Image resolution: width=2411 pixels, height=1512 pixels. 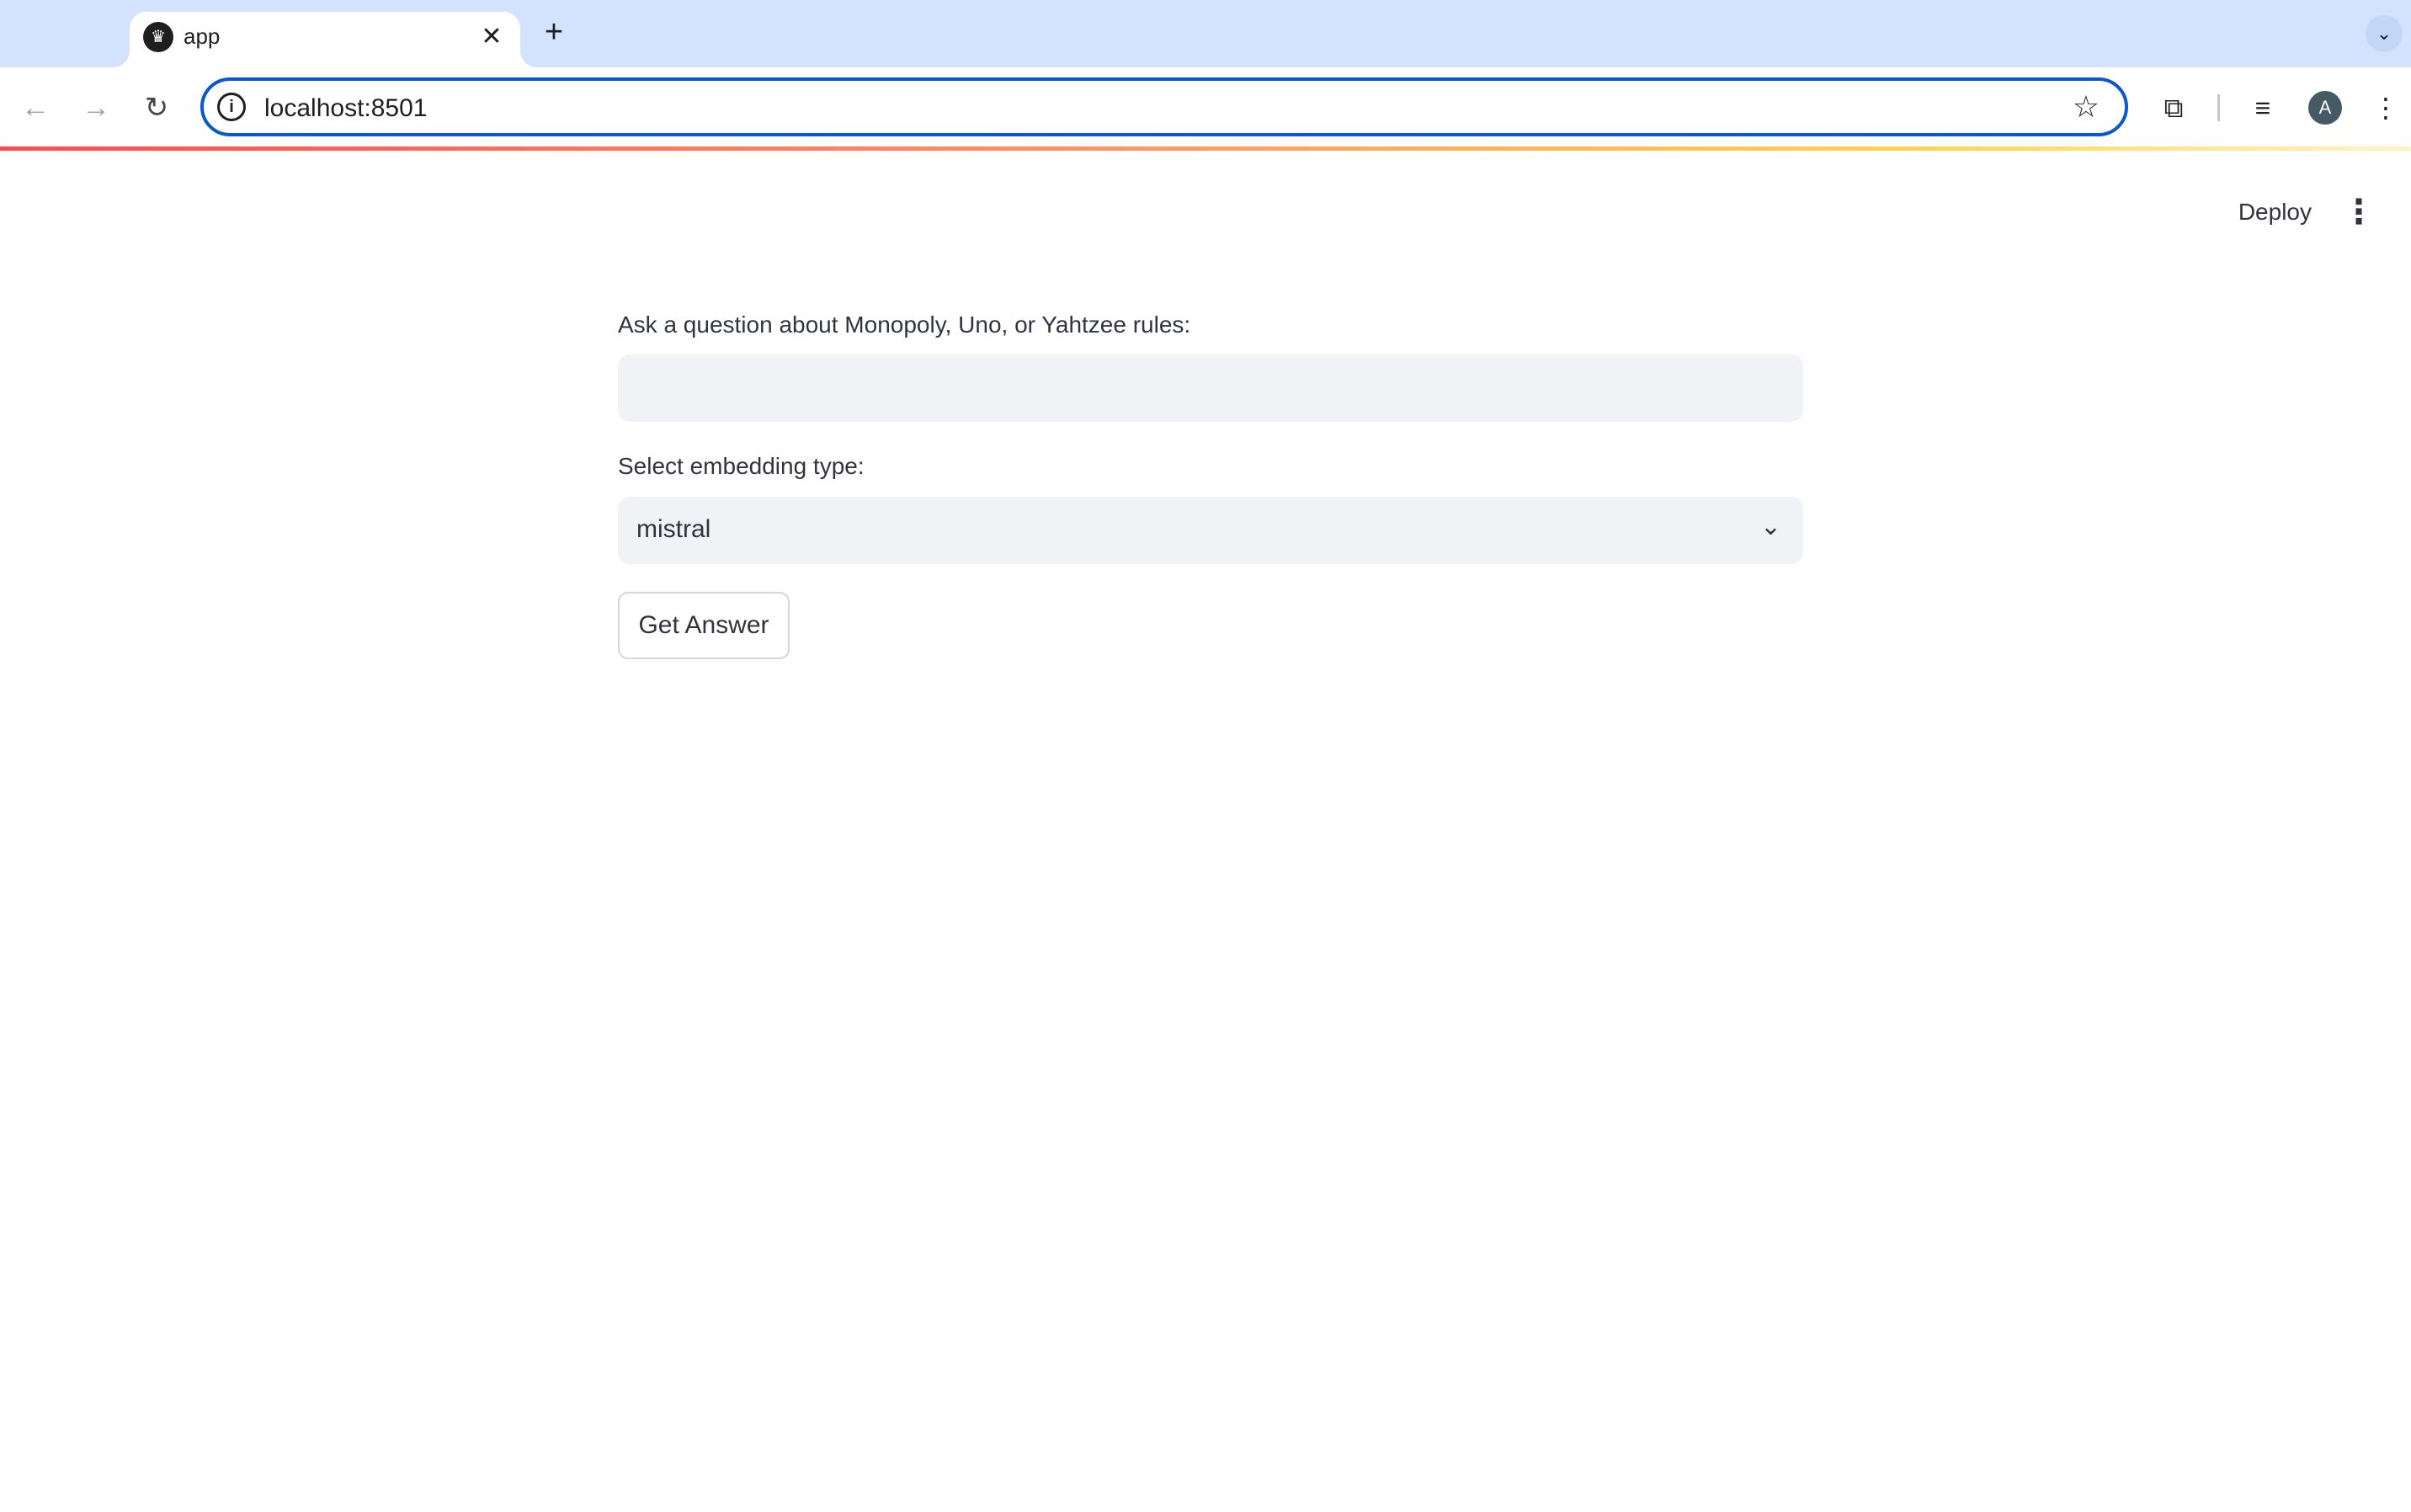 What do you see at coordinates (2275, 212) in the screenshot?
I see `deploy-button: Deploy` at bounding box center [2275, 212].